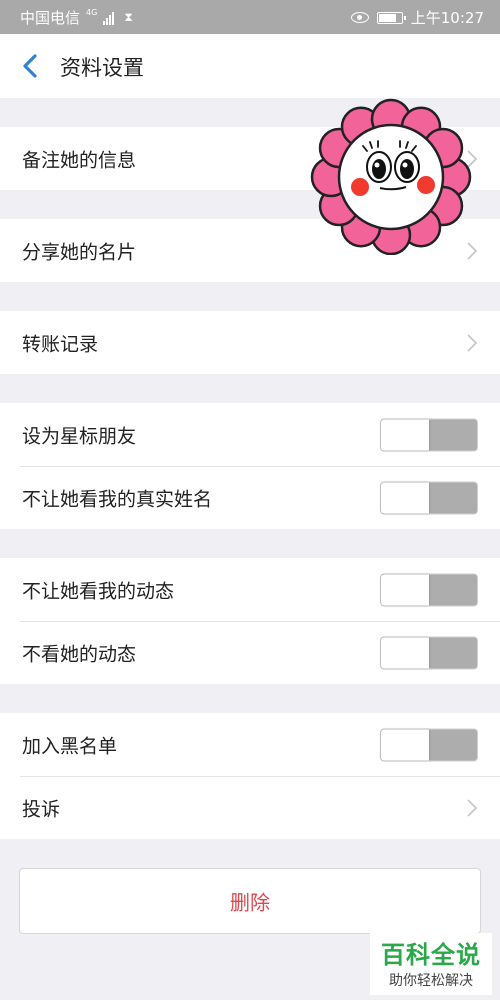 The width and height of the screenshot is (500, 1000). What do you see at coordinates (431, 955) in the screenshot?
I see `watermark-title: 百科全说` at bounding box center [431, 955].